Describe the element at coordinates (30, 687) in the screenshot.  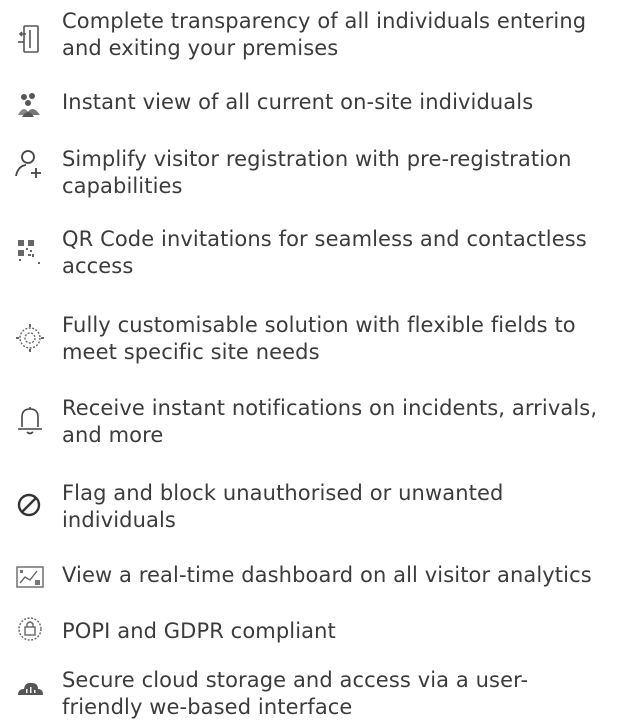
I see `cloud-icon` at that location.